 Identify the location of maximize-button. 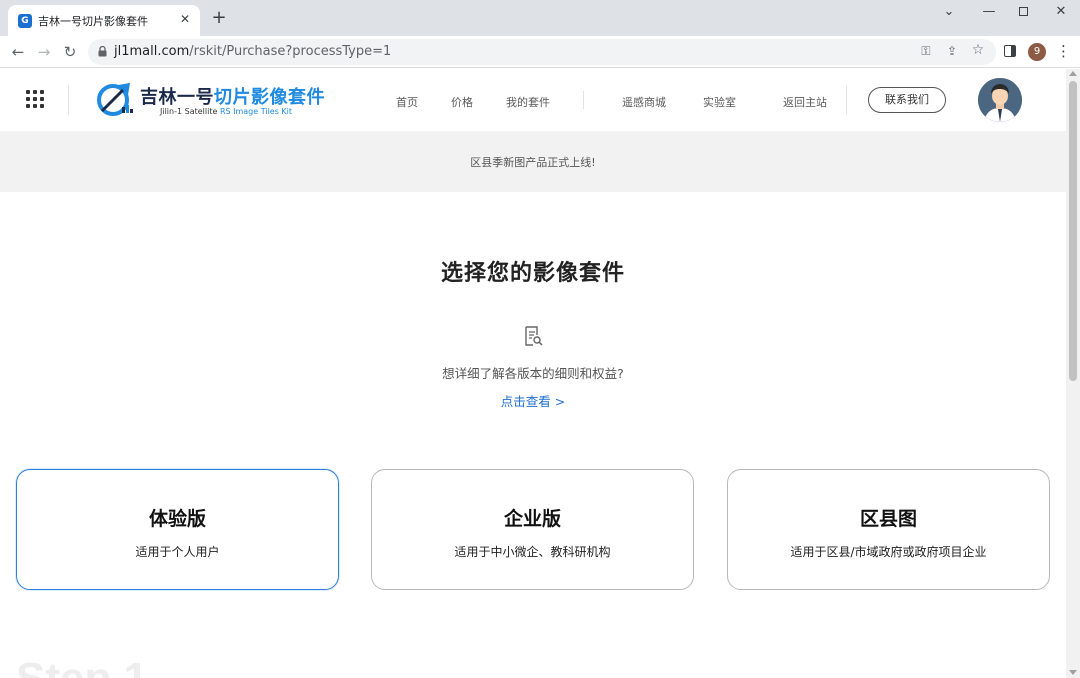
(1023, 12).